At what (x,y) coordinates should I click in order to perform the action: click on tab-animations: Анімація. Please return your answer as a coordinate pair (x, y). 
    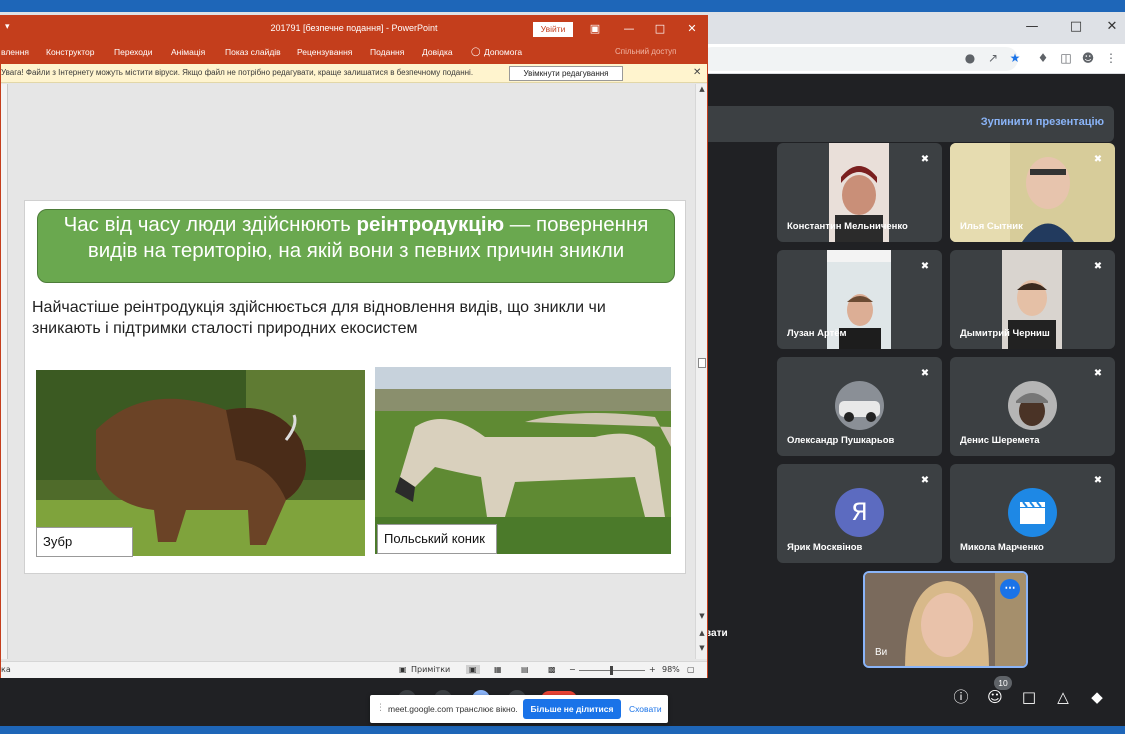
    Looking at the image, I should click on (188, 52).